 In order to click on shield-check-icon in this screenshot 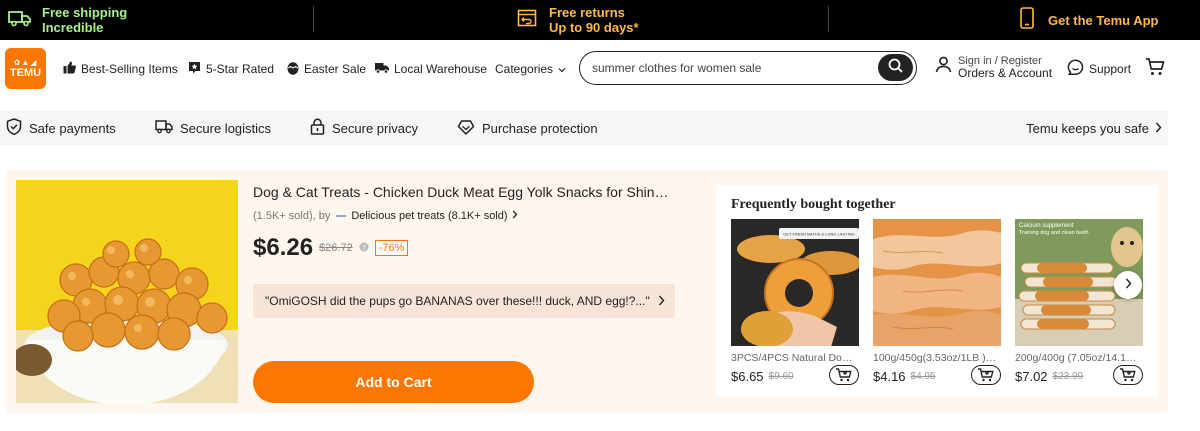, I will do `click(14, 128)`.